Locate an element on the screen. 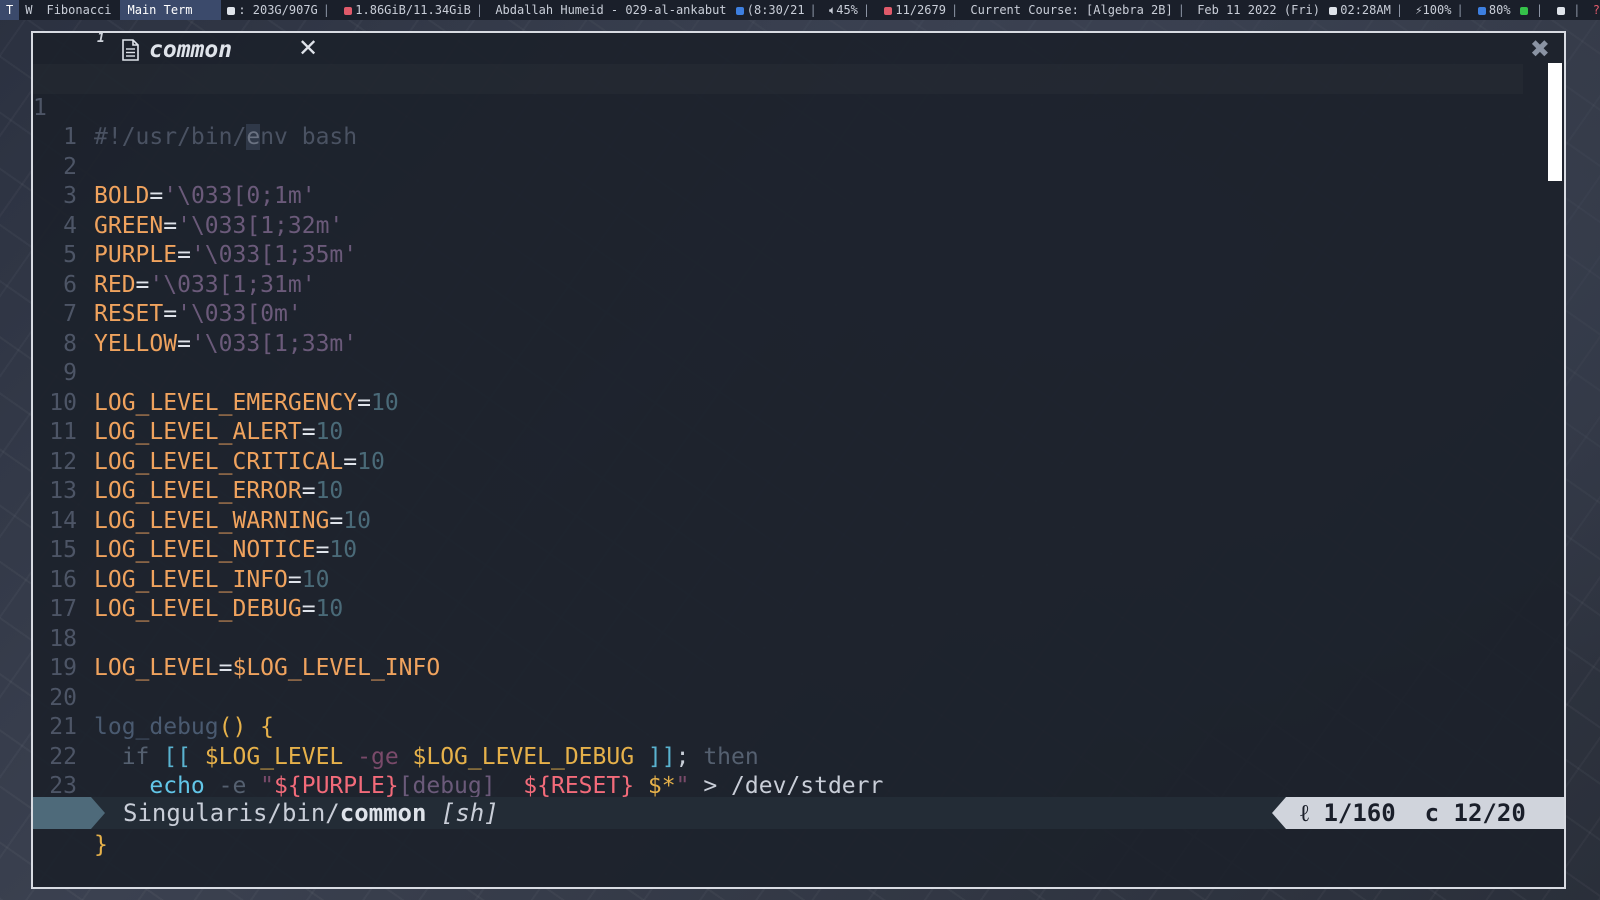 The height and width of the screenshot is (900, 1600). code-line: 8 is located at coordinates (778, 328).